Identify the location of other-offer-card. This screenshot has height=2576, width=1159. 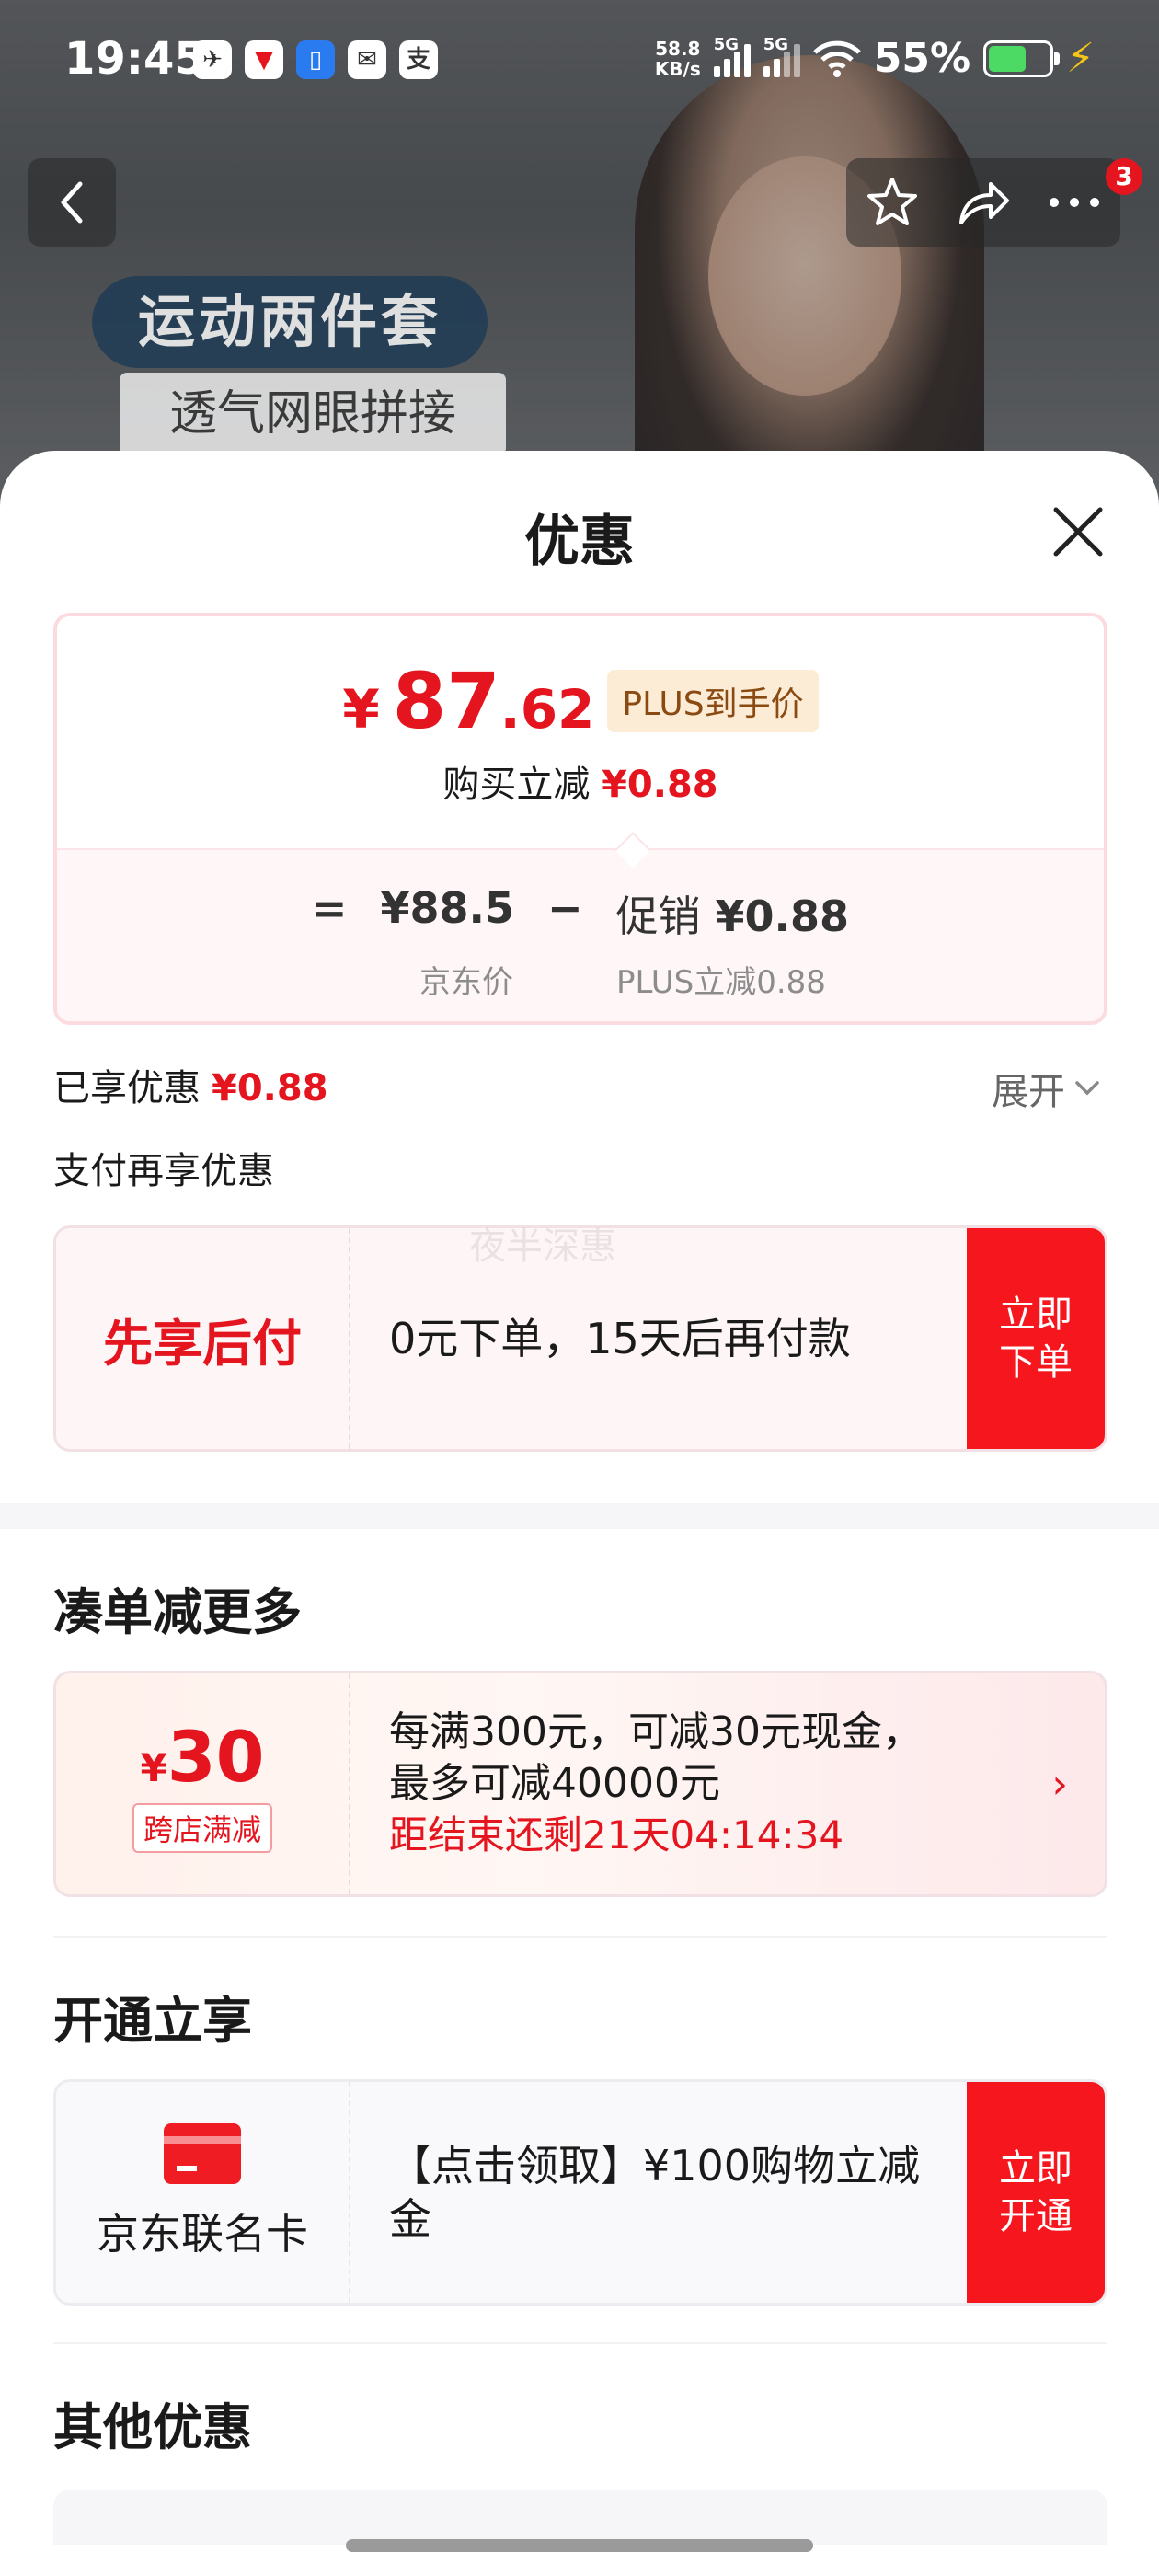
(580, 2517).